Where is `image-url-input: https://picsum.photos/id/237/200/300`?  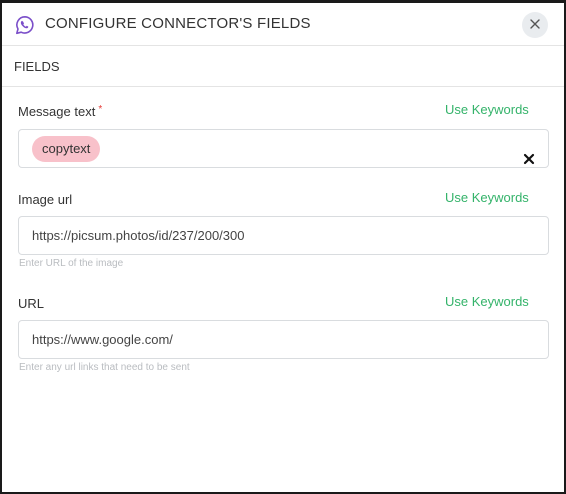
image-url-input: https://picsum.photos/id/237/200/300 is located at coordinates (283, 235).